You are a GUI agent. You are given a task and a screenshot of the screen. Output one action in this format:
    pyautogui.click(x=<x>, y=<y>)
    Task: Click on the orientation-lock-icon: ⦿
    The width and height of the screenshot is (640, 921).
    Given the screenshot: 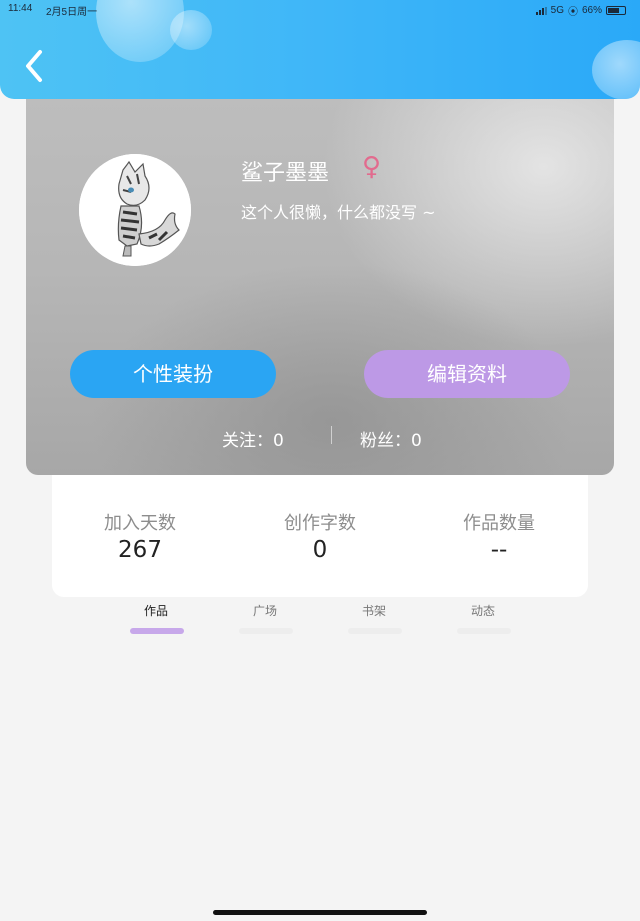 What is the action you would take?
    pyautogui.click(x=572, y=12)
    